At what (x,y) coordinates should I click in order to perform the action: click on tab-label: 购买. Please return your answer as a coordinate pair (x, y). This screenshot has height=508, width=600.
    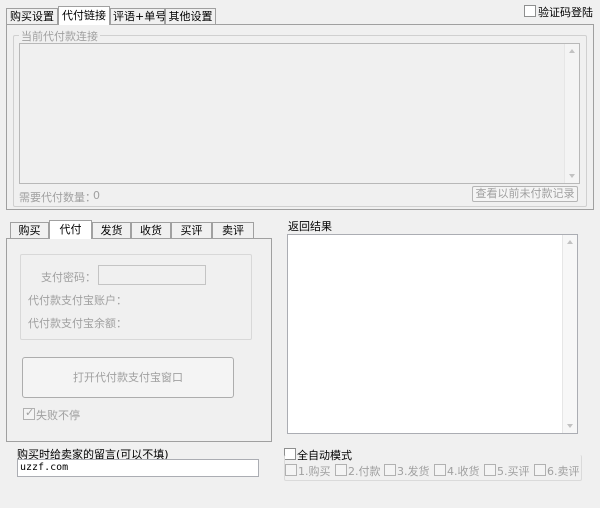
    Looking at the image, I should click on (29, 230).